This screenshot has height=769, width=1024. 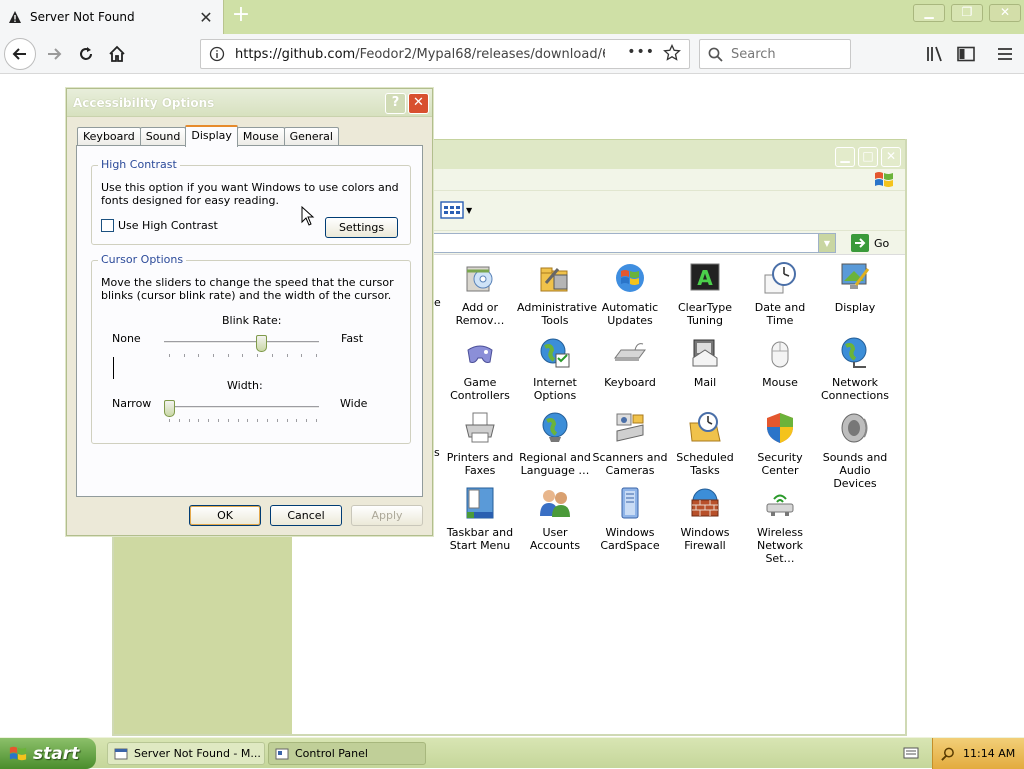 What do you see at coordinates (260, 136) in the screenshot?
I see `tab-mouse: Mouse` at bounding box center [260, 136].